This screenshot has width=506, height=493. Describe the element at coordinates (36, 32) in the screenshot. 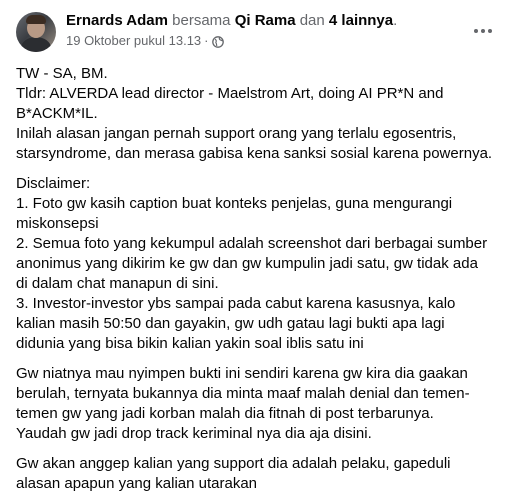

I see `author-avatar` at that location.